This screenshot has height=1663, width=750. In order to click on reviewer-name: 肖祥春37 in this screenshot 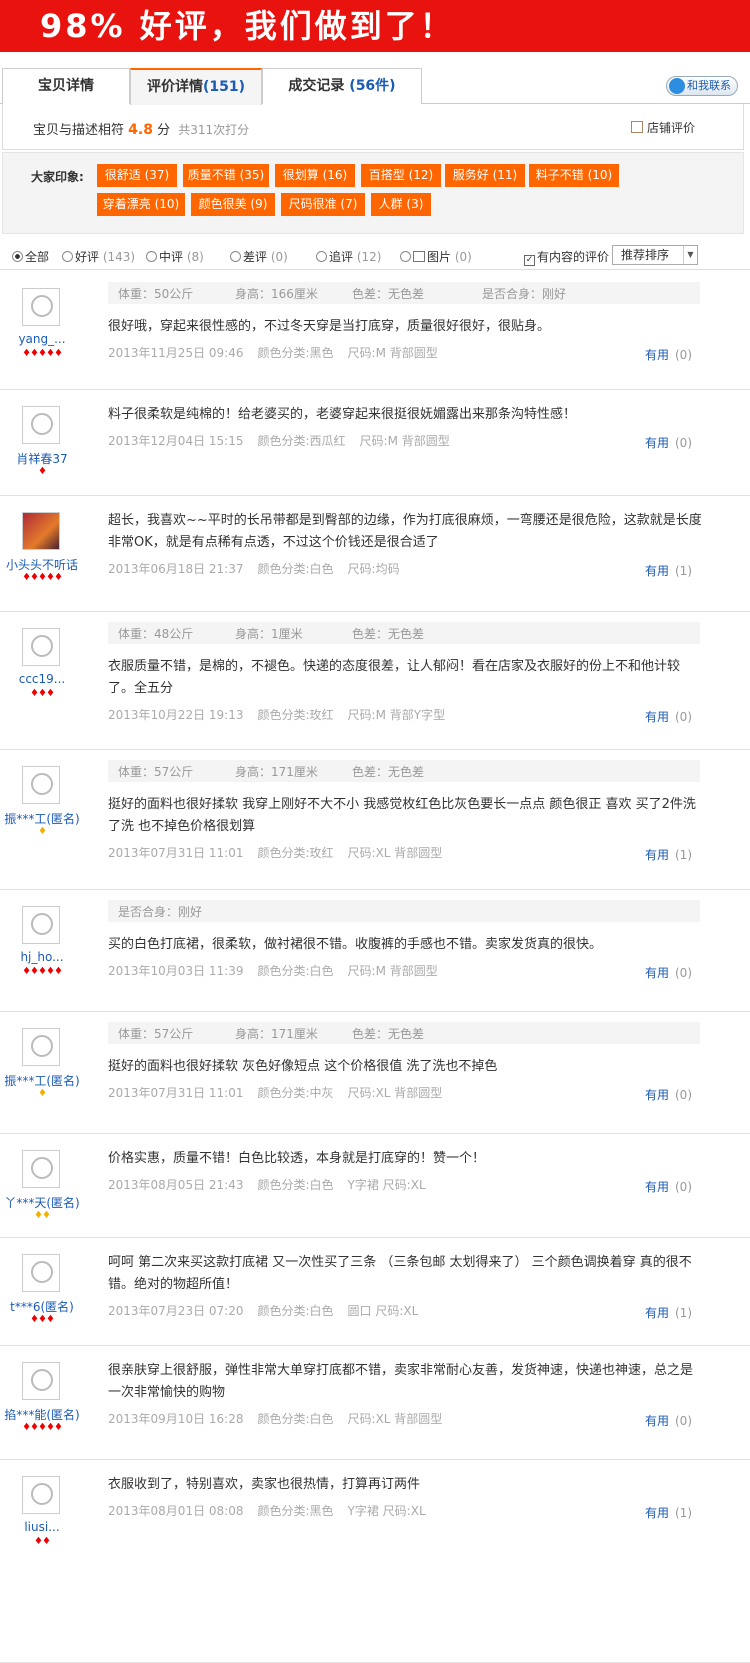, I will do `click(42, 458)`.